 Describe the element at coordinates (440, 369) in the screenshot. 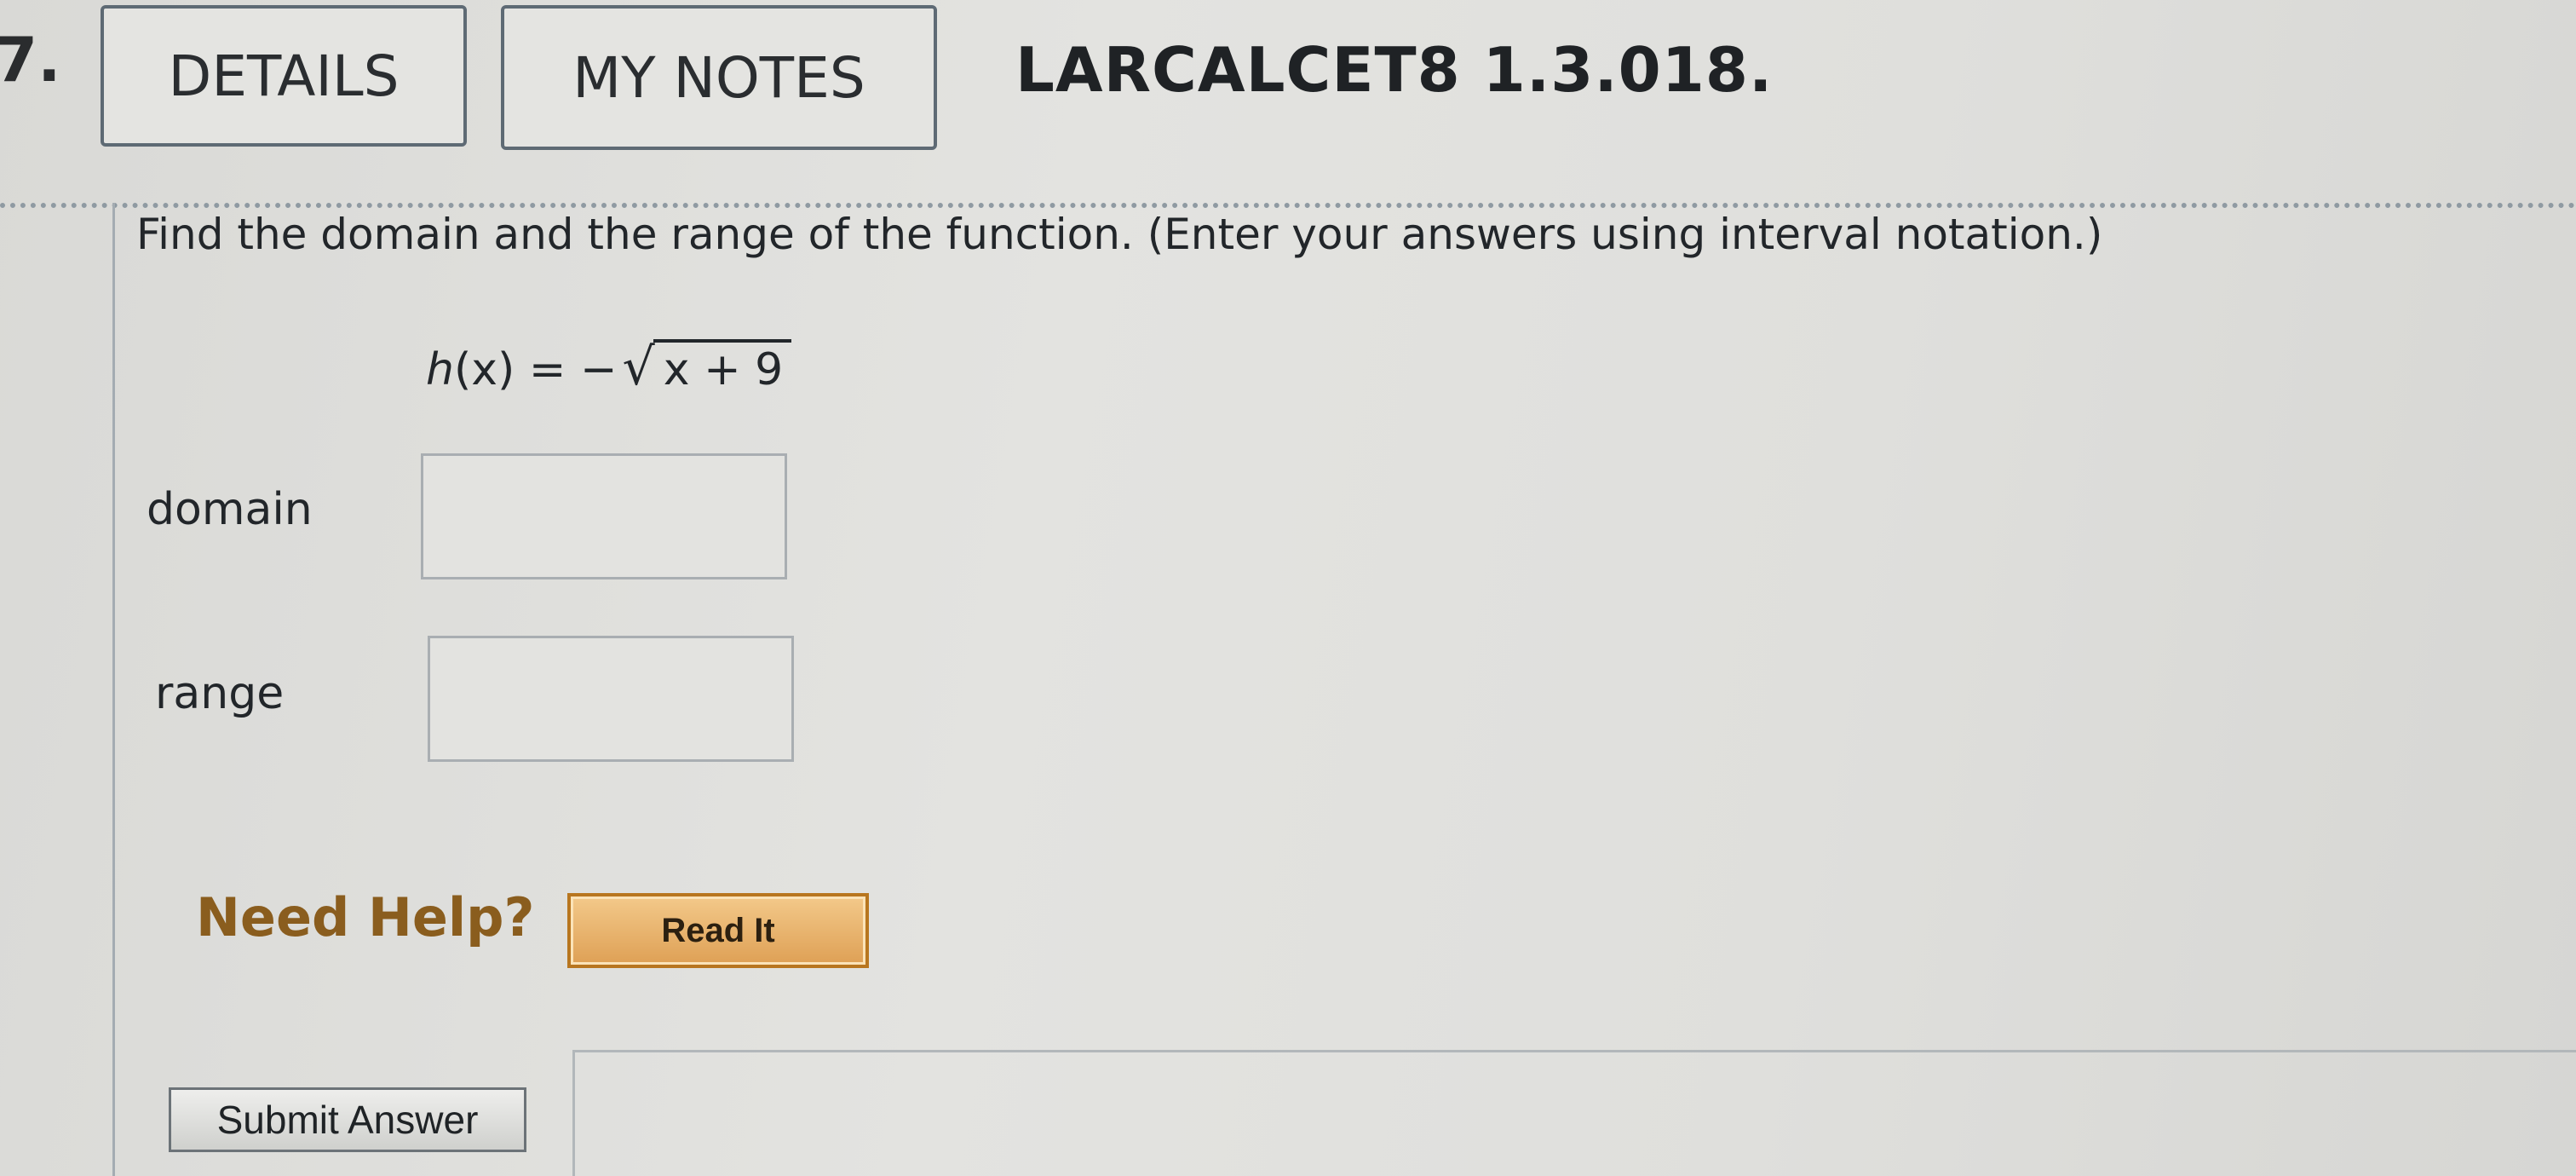

I see `function-name: h` at that location.